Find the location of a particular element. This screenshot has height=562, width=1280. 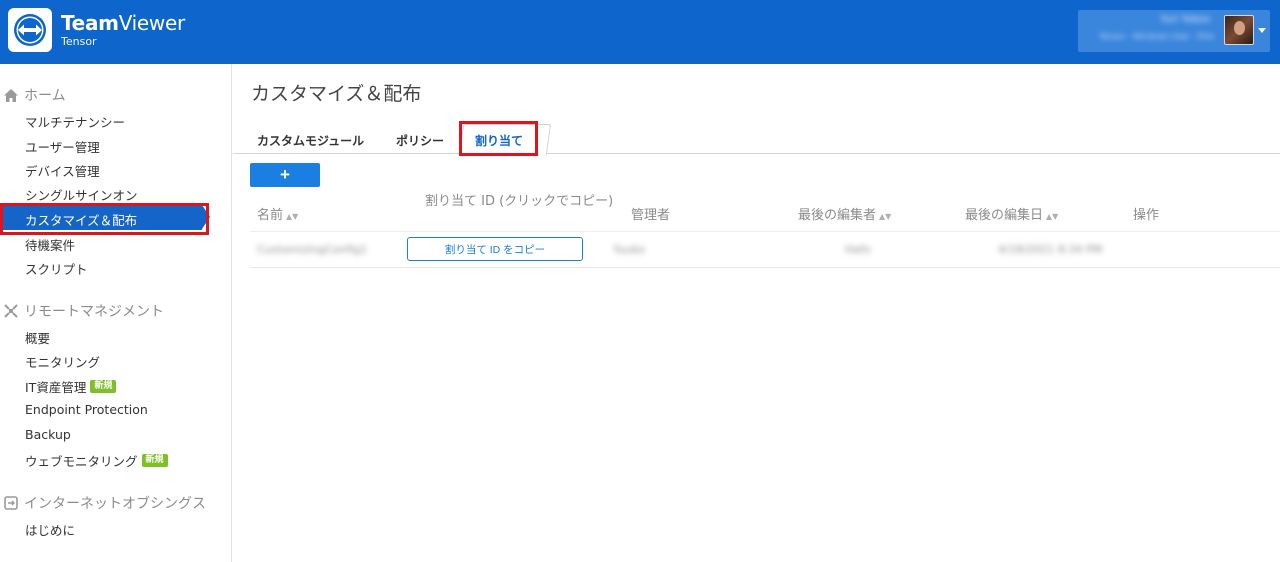

tab-policies: ポリシー is located at coordinates (420, 140).